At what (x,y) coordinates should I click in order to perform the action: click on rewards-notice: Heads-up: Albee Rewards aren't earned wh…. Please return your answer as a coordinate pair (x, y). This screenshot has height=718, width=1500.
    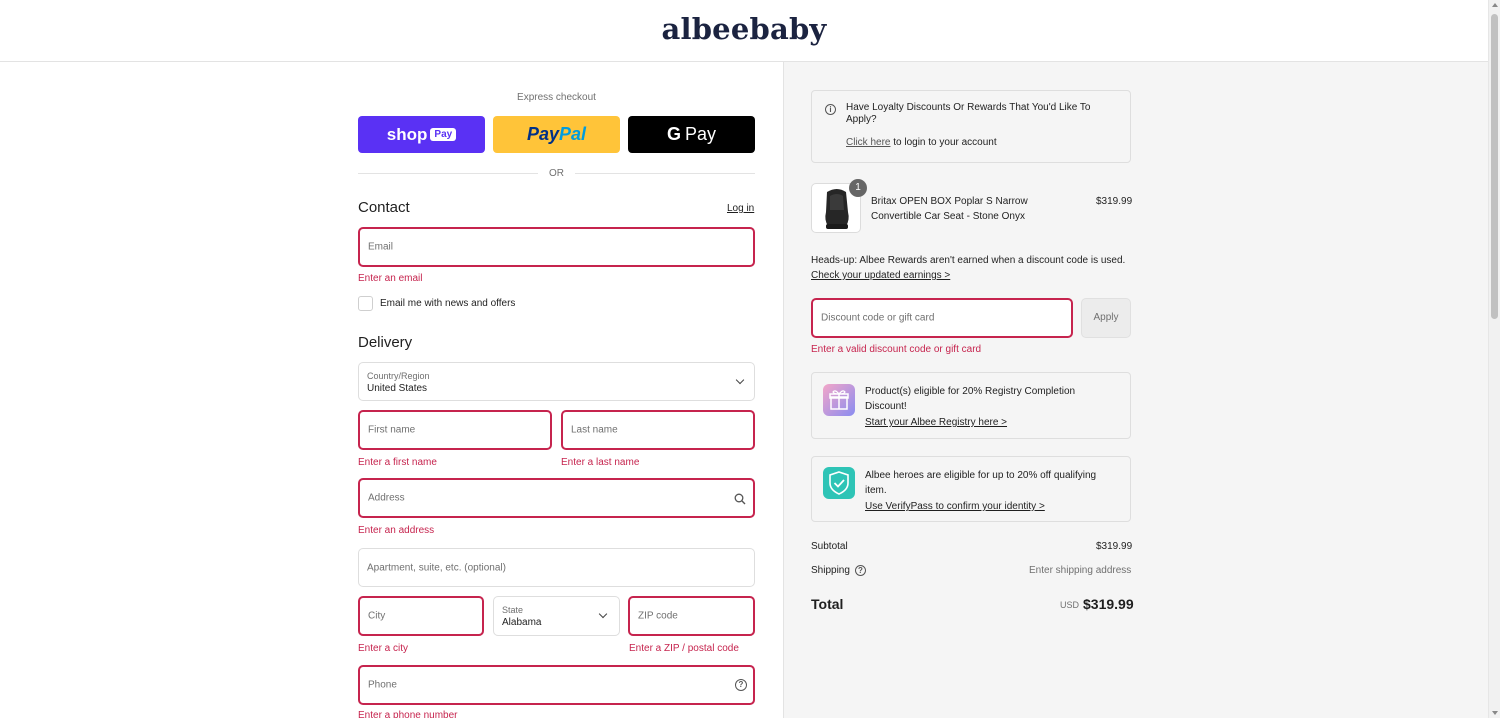
    Looking at the image, I should click on (968, 260).